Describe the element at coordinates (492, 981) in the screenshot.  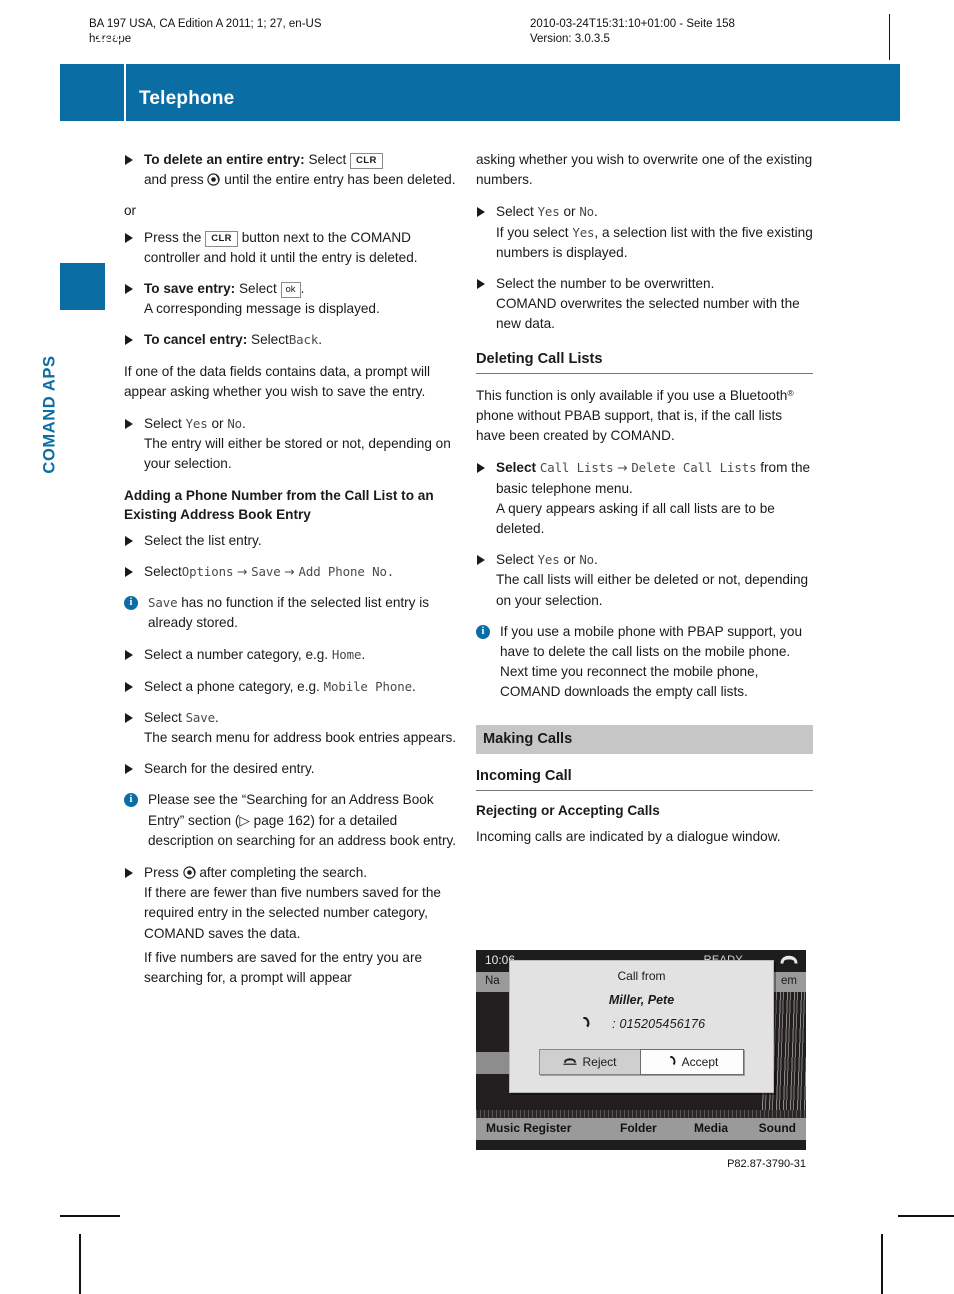
I see `menu-item-navi: Na` at that location.